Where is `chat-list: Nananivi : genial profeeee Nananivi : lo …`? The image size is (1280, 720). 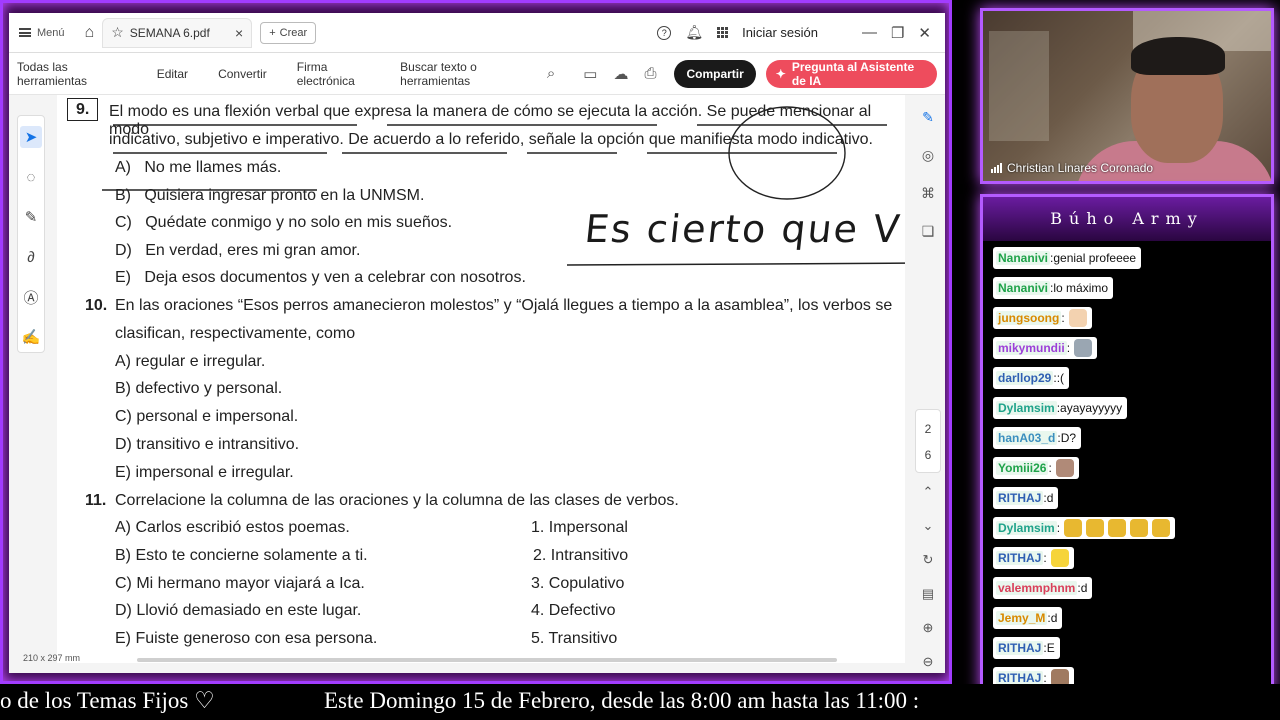
chat-list: Nananivi : genial profeeee Nananivi : lo … is located at coordinates (1127, 469).